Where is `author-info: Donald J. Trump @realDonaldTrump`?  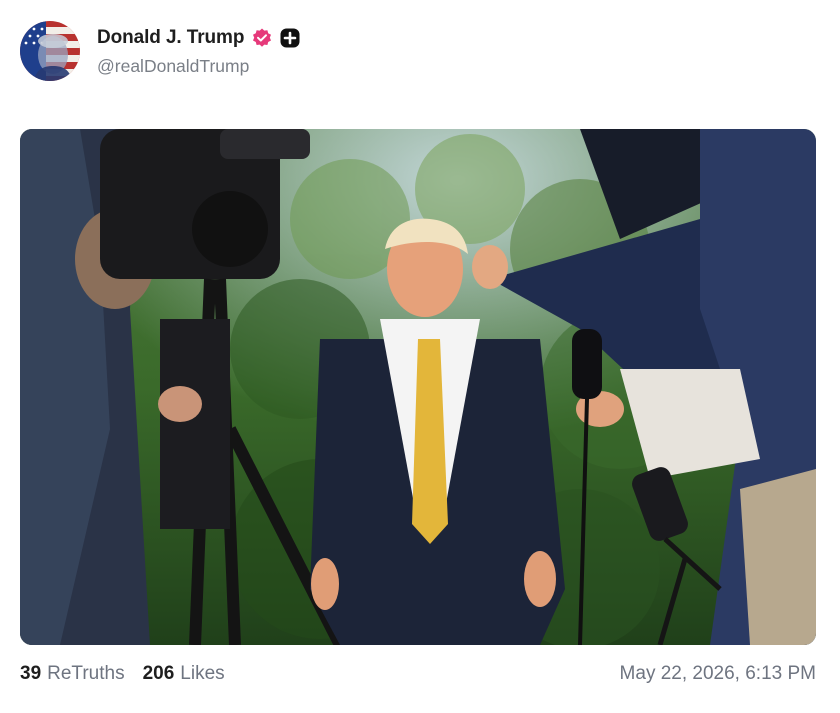 author-info: Donald J. Trump @realDonaldTrump is located at coordinates (198, 51).